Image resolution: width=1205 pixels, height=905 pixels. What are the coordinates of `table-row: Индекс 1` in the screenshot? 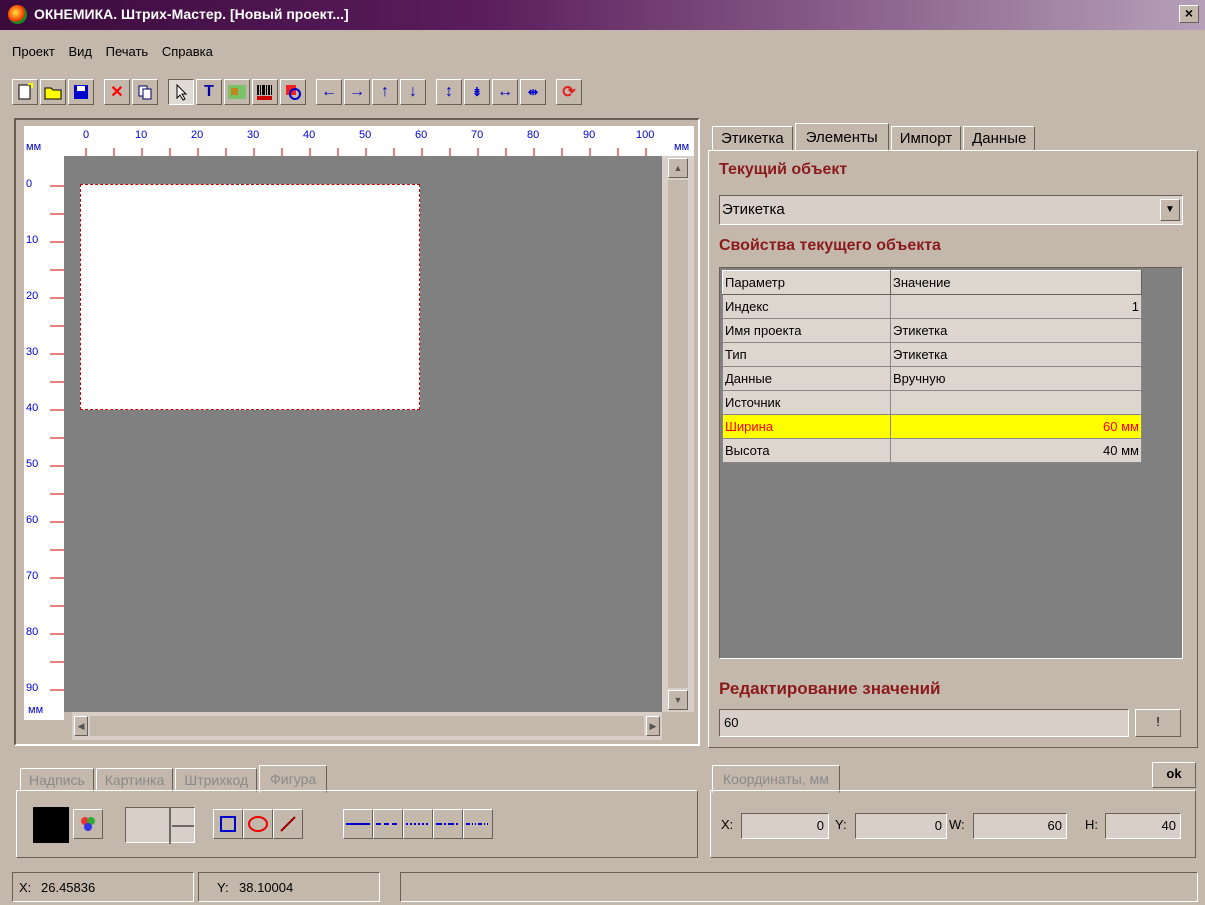 It's located at (932, 306).